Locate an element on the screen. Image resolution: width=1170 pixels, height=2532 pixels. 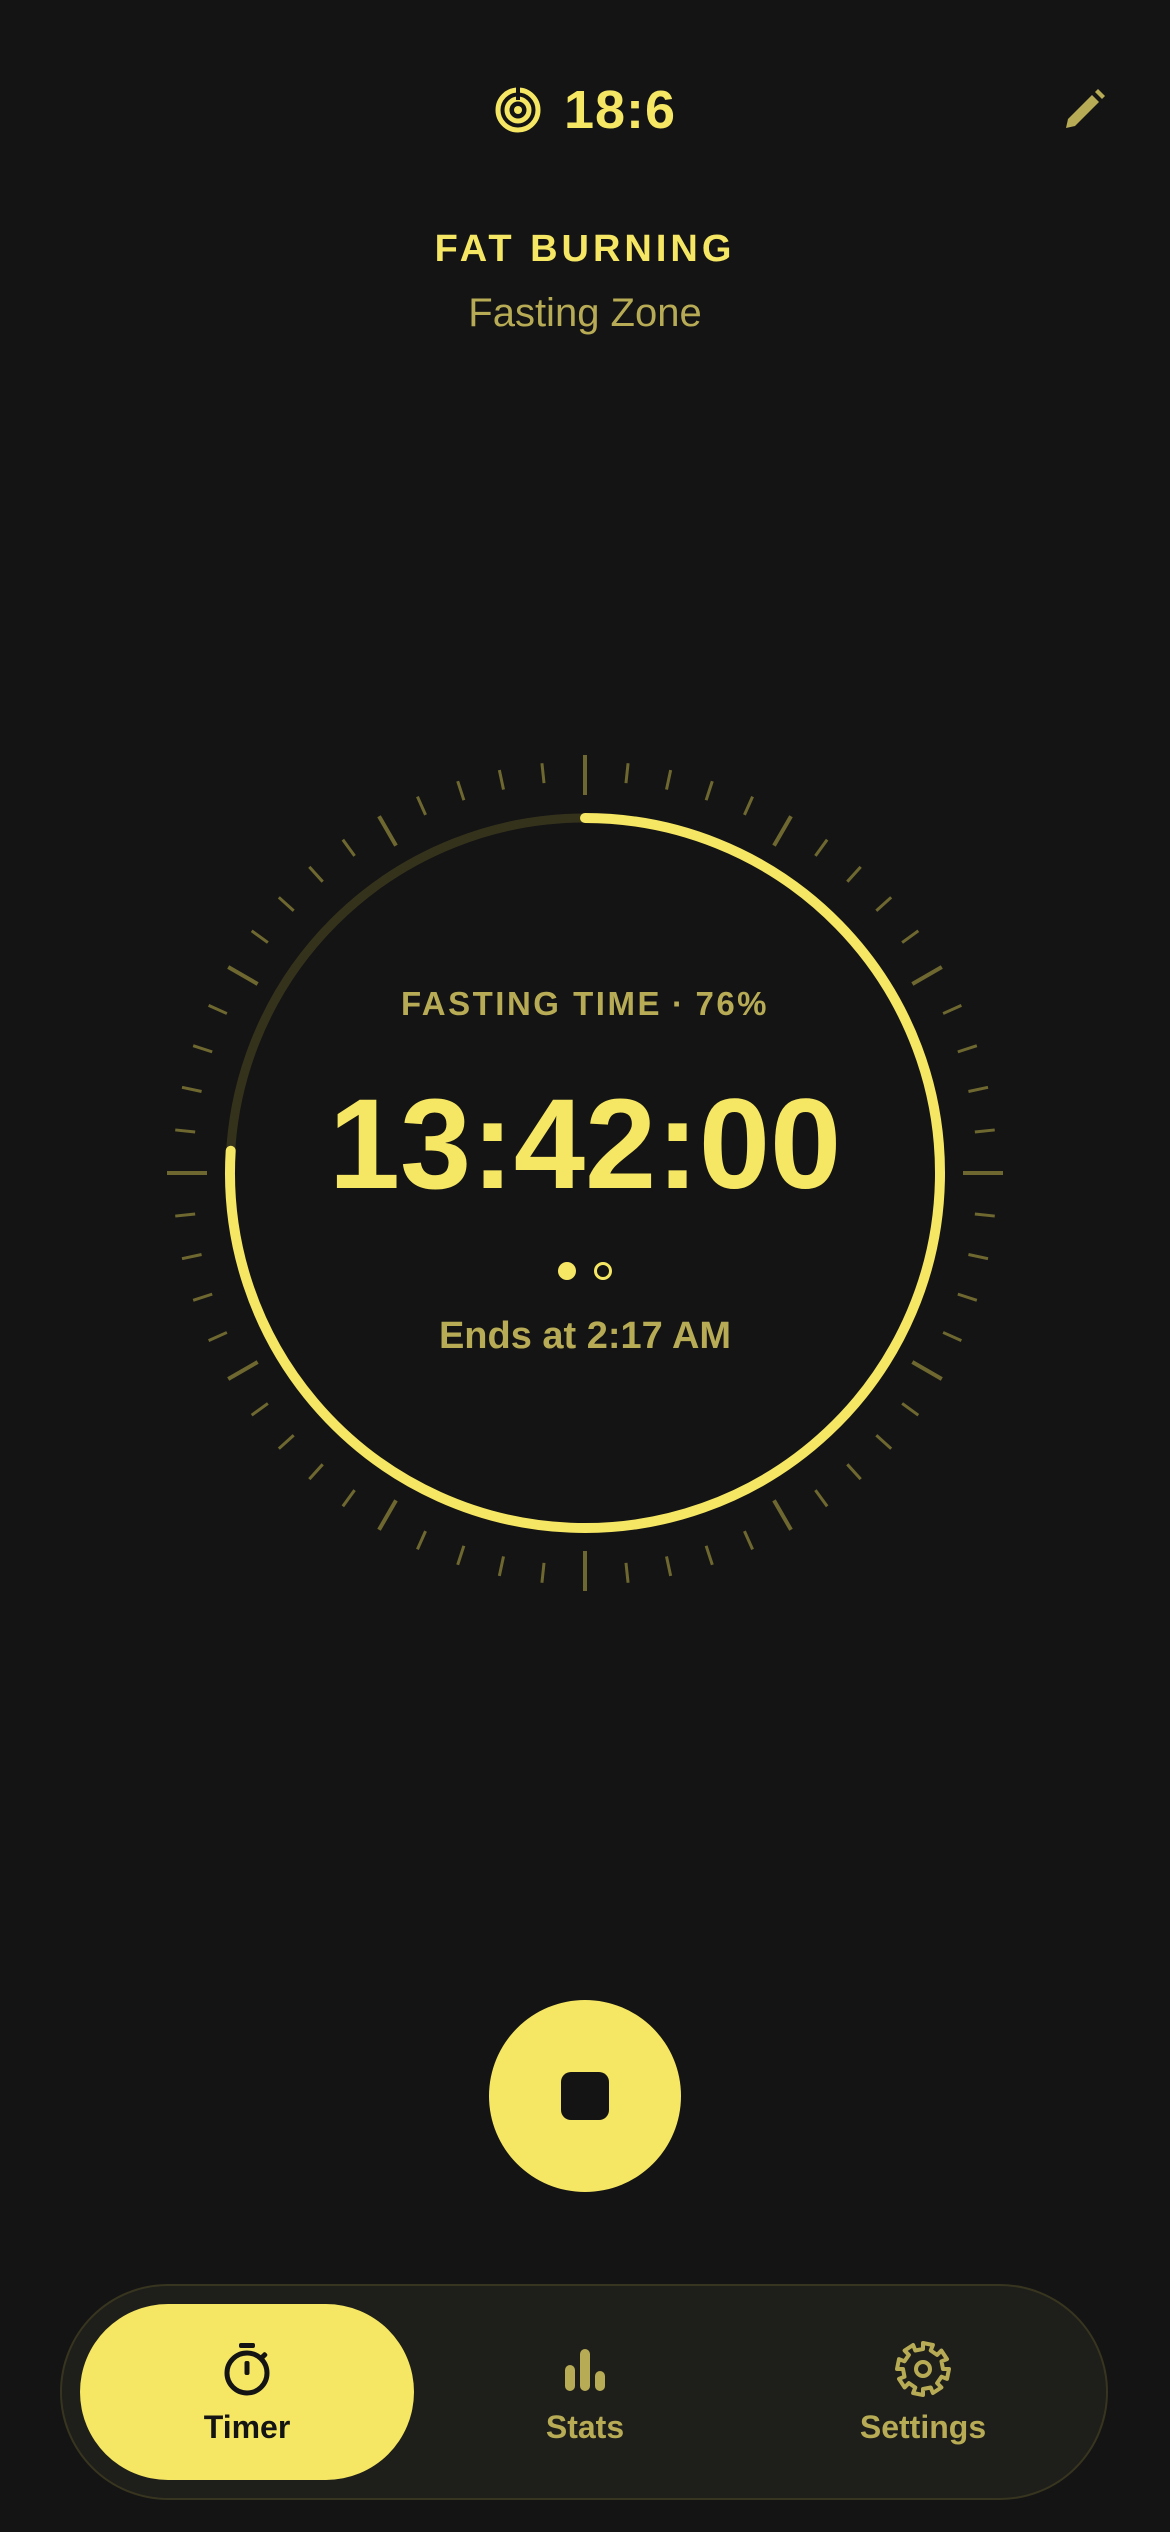
nav-item-stats: Stats is located at coordinates (585, 2392).